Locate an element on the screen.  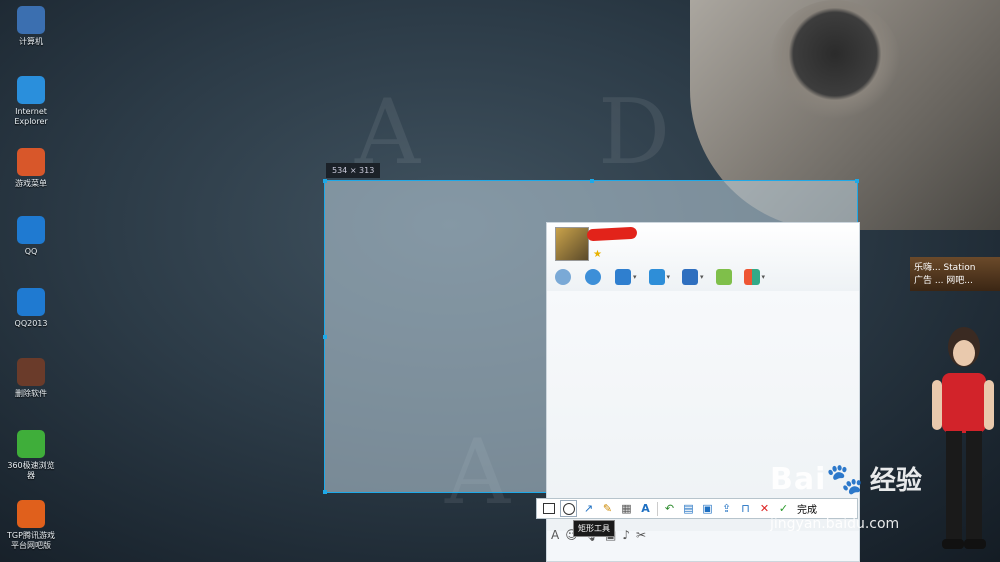
qq-window-header: ★ ▾ ▾ ▾ ▾ is located at coordinates (703, 257).